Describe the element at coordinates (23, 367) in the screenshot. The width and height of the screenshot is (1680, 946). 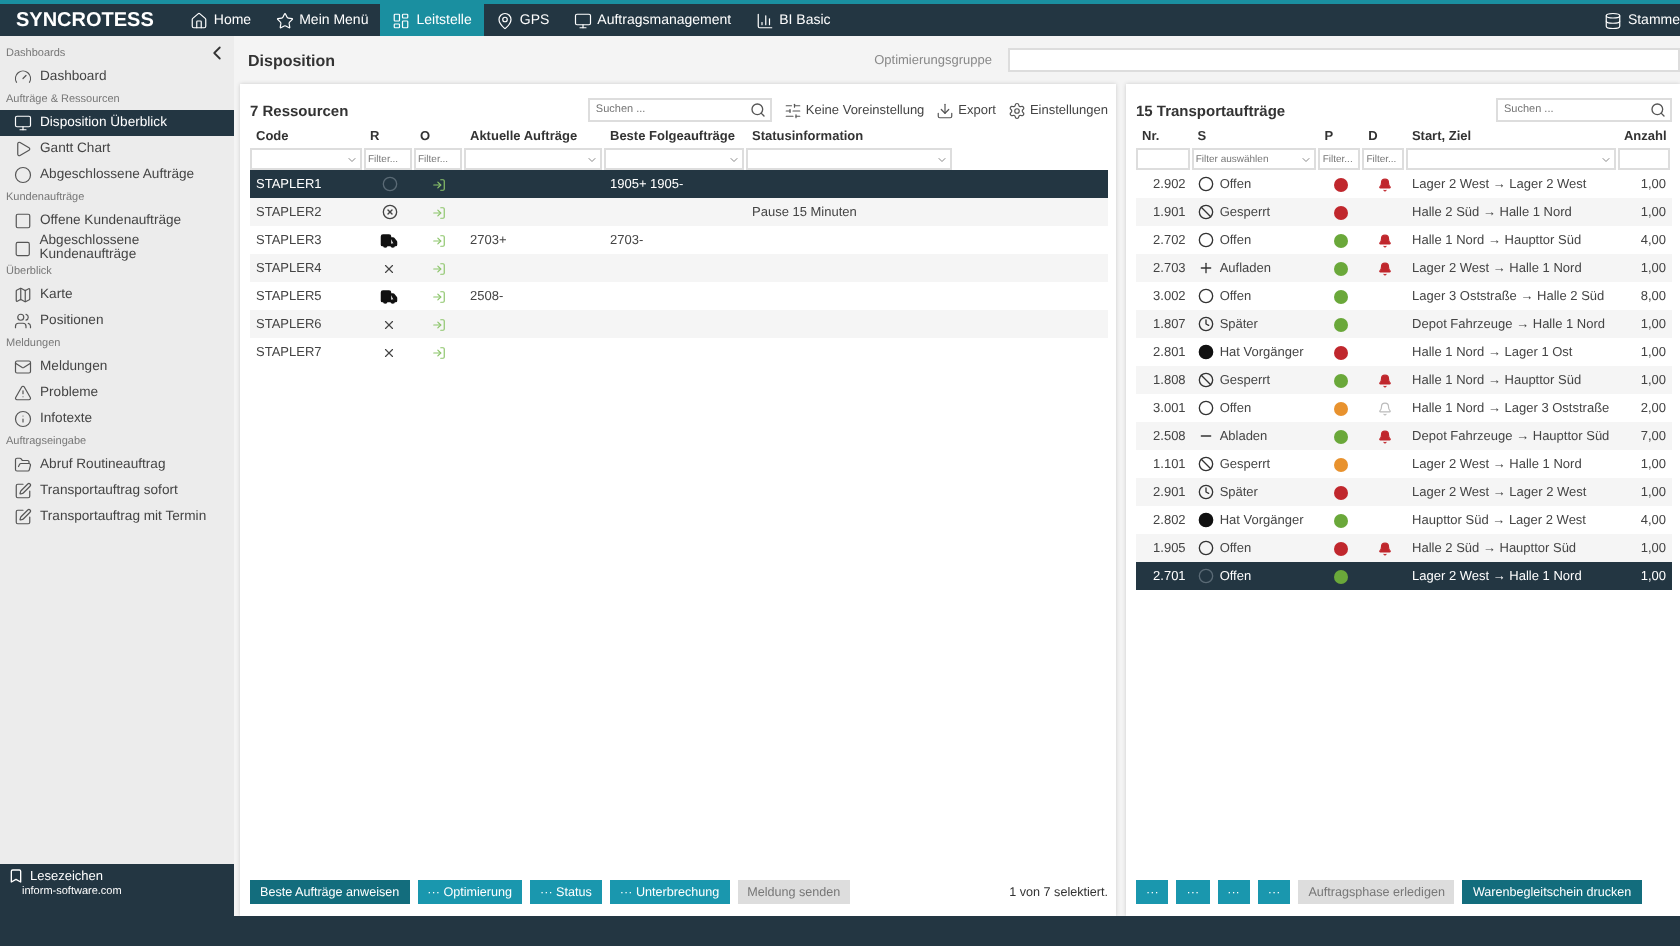
I see `mail-icon` at that location.